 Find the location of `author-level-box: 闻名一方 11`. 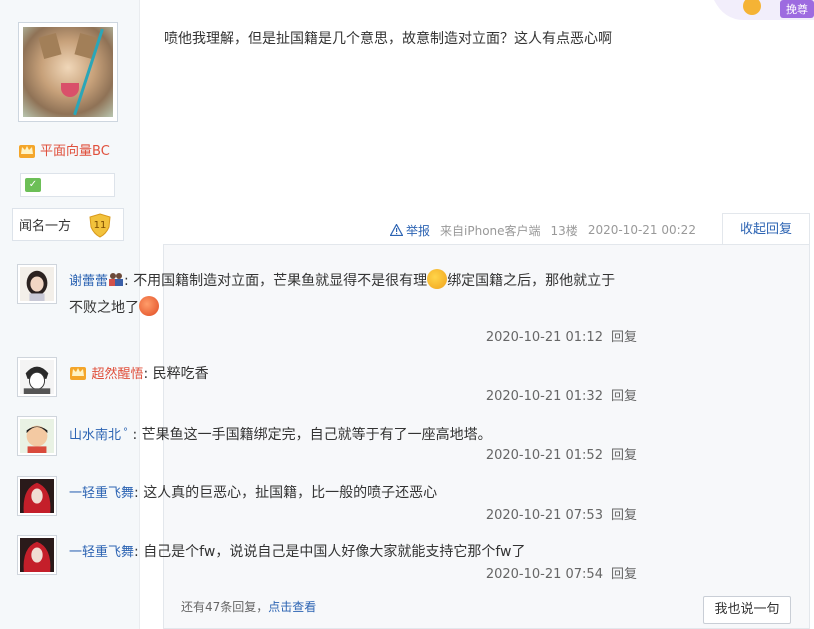

author-level-box: 闻名一方 11 is located at coordinates (68, 224).